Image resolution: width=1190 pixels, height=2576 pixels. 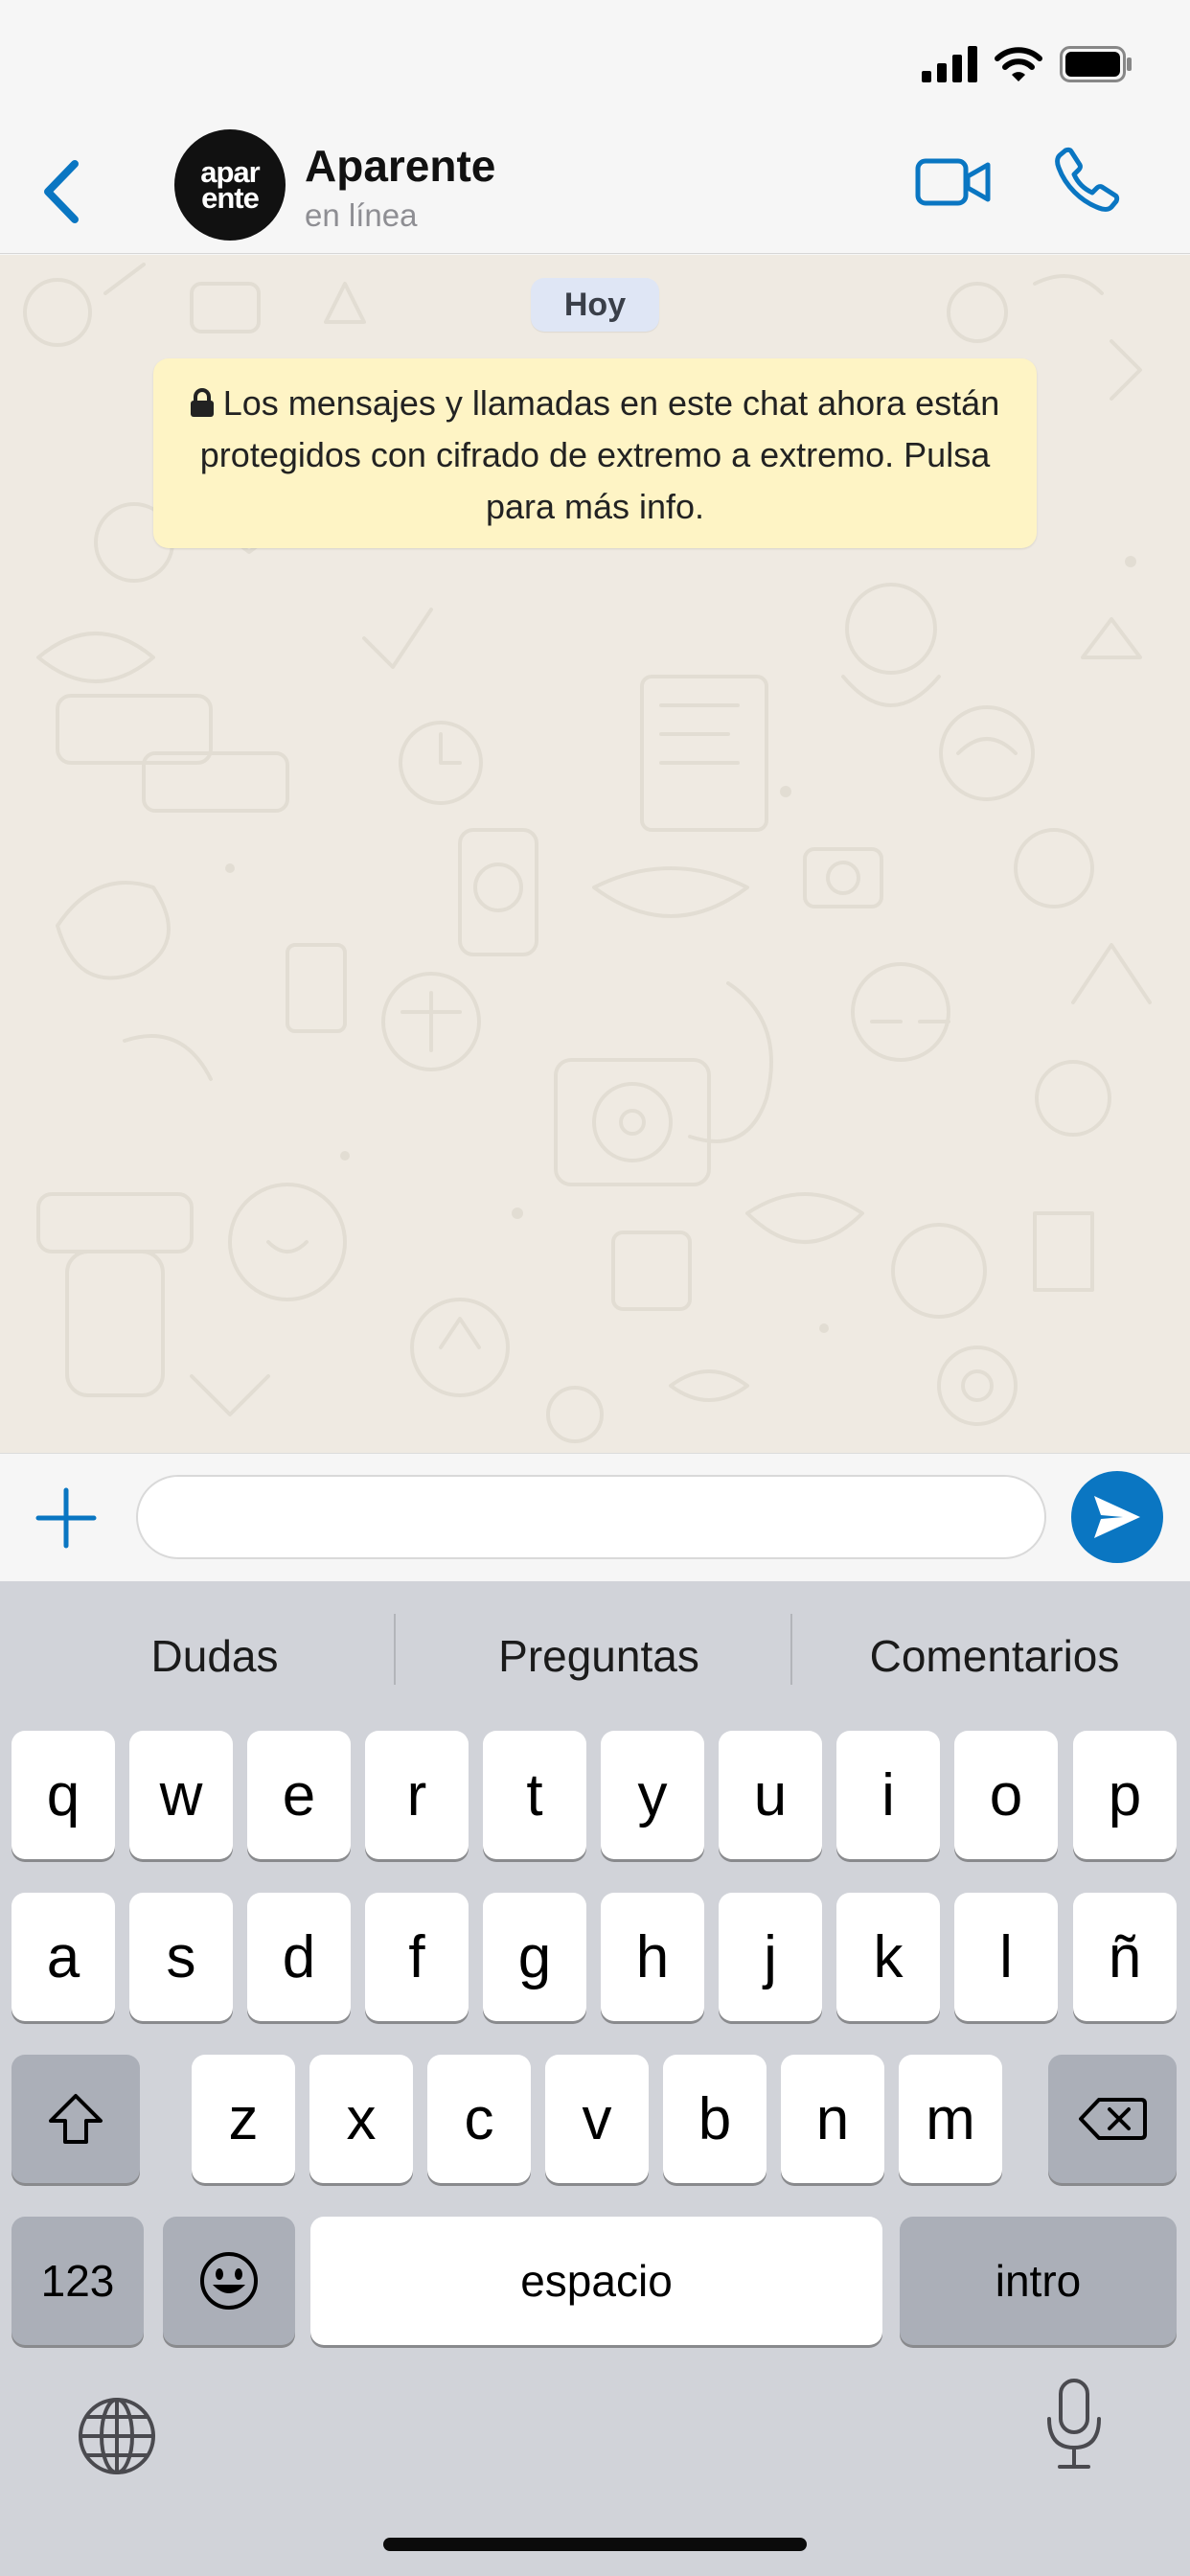 I want to click on globe-button, so click(x=117, y=2436).